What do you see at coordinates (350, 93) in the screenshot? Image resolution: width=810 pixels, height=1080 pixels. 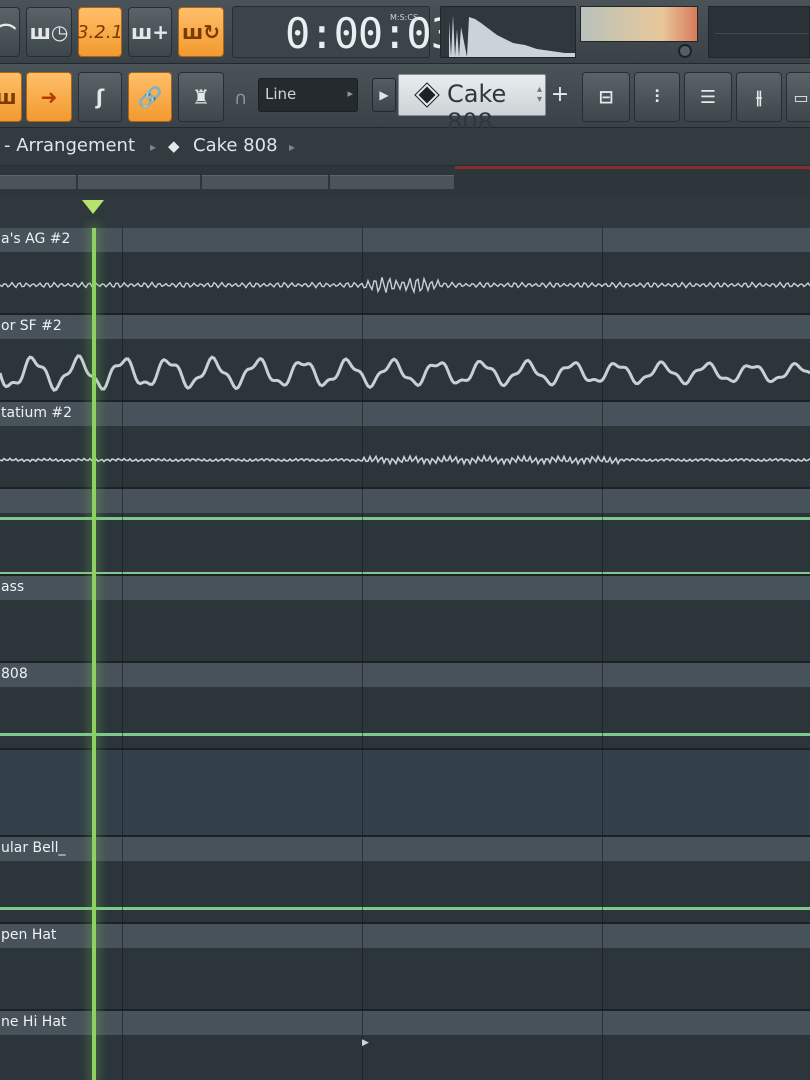 I see `caret-right-icon: ▸` at bounding box center [350, 93].